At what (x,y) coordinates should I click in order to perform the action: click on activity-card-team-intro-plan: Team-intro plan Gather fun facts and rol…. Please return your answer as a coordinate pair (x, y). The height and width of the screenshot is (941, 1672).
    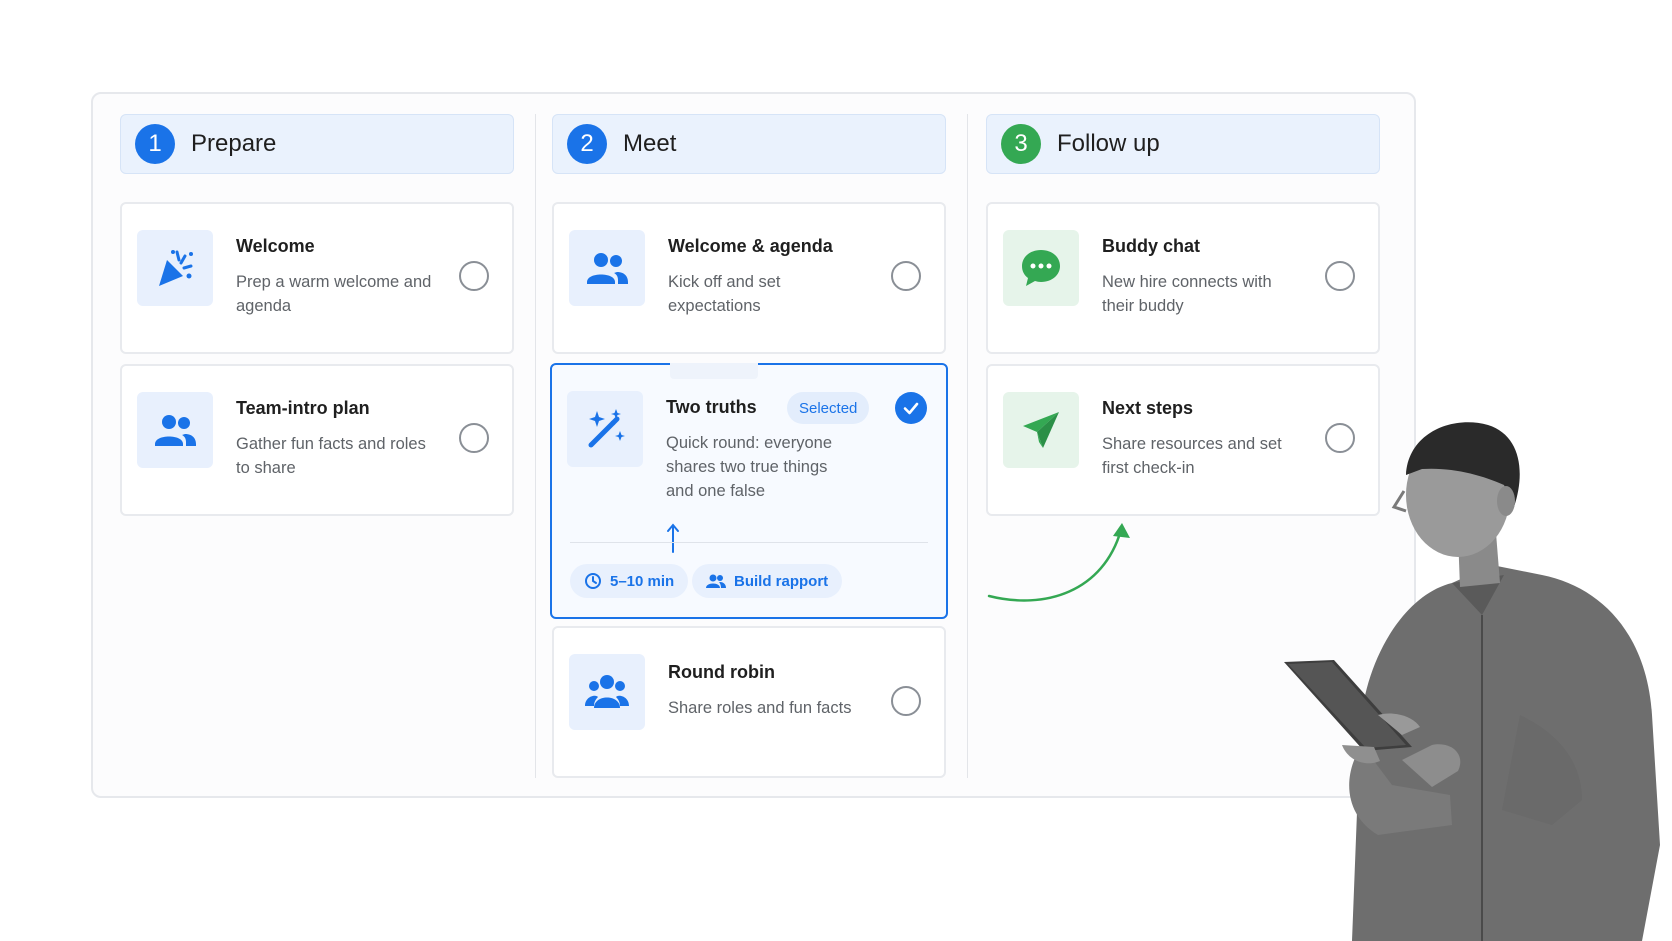
    Looking at the image, I should click on (317, 440).